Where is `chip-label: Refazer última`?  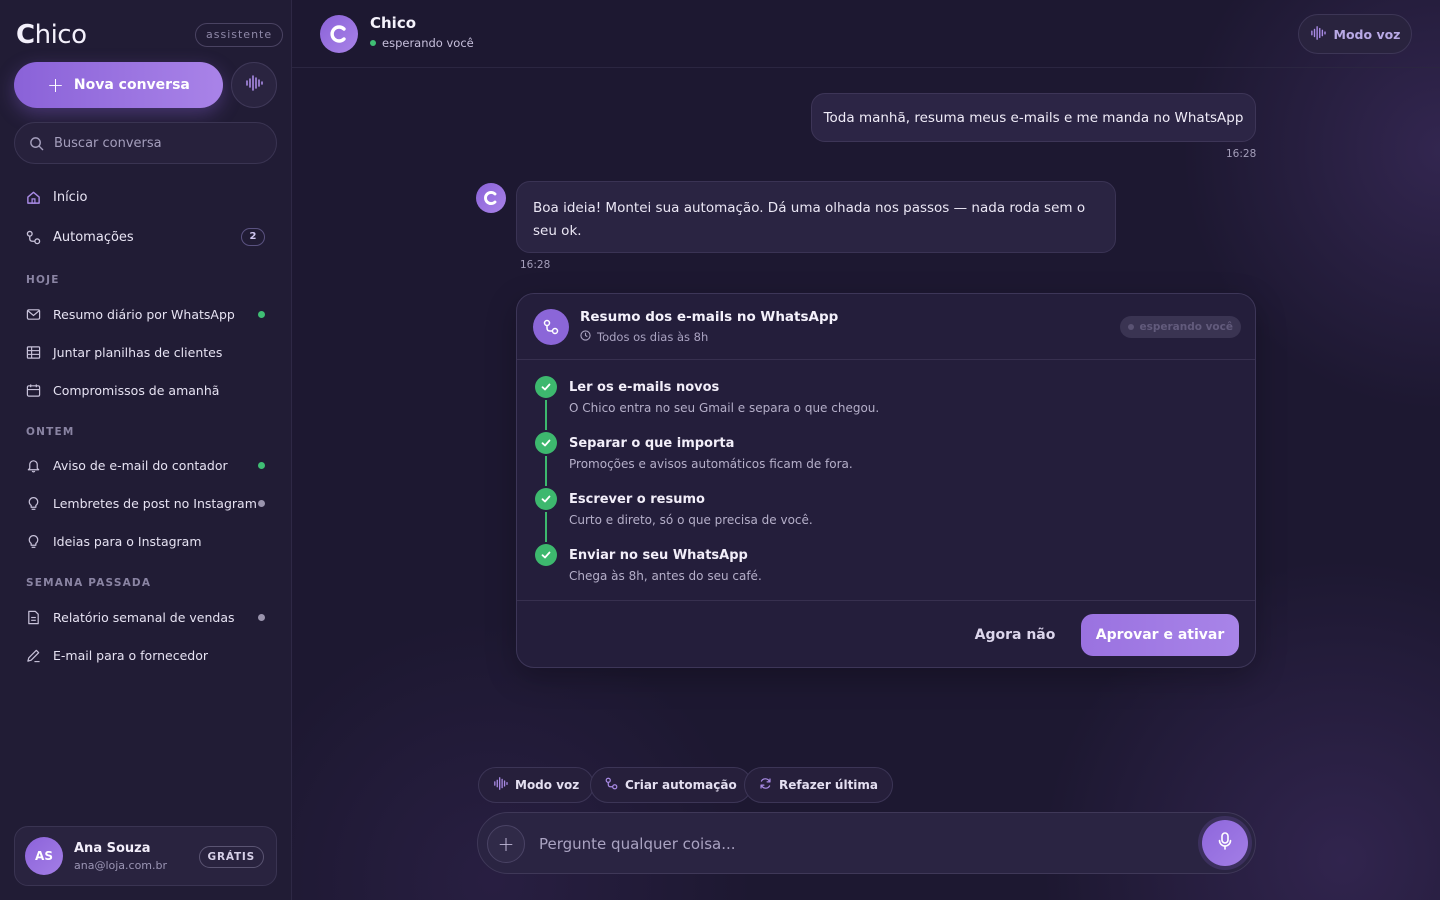
chip-label: Refazer última is located at coordinates (829, 785).